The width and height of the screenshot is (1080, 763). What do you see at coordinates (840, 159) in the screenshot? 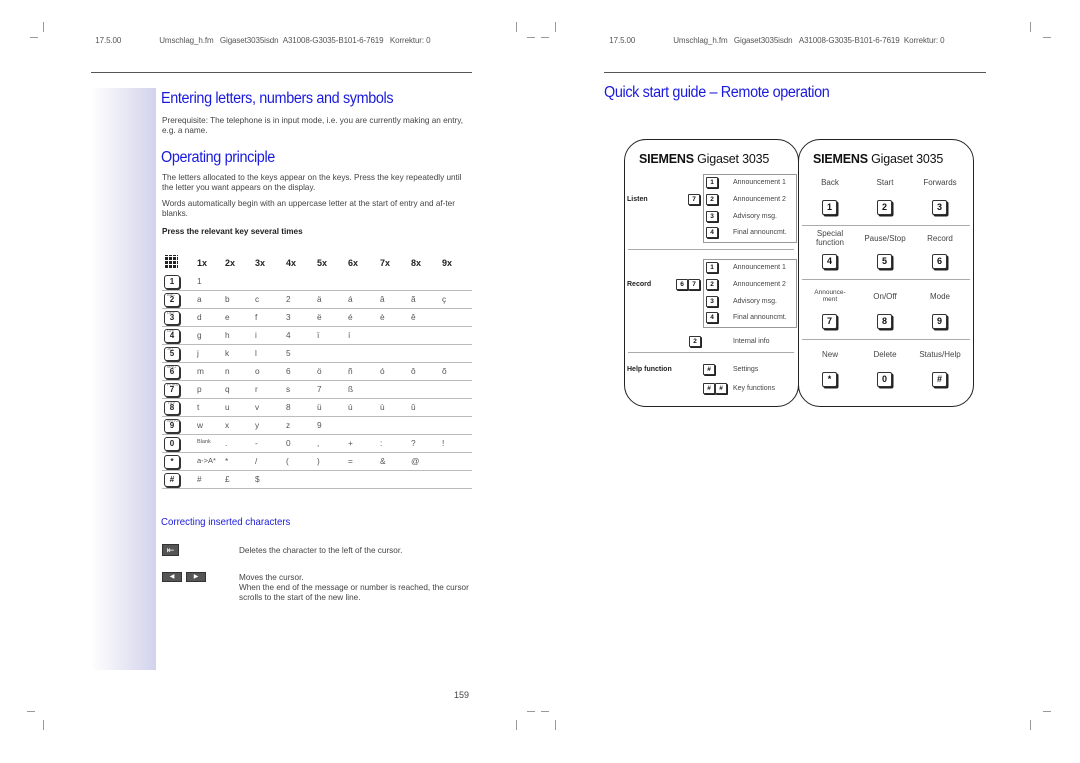
I see `brand-name: SIEMENS` at bounding box center [840, 159].